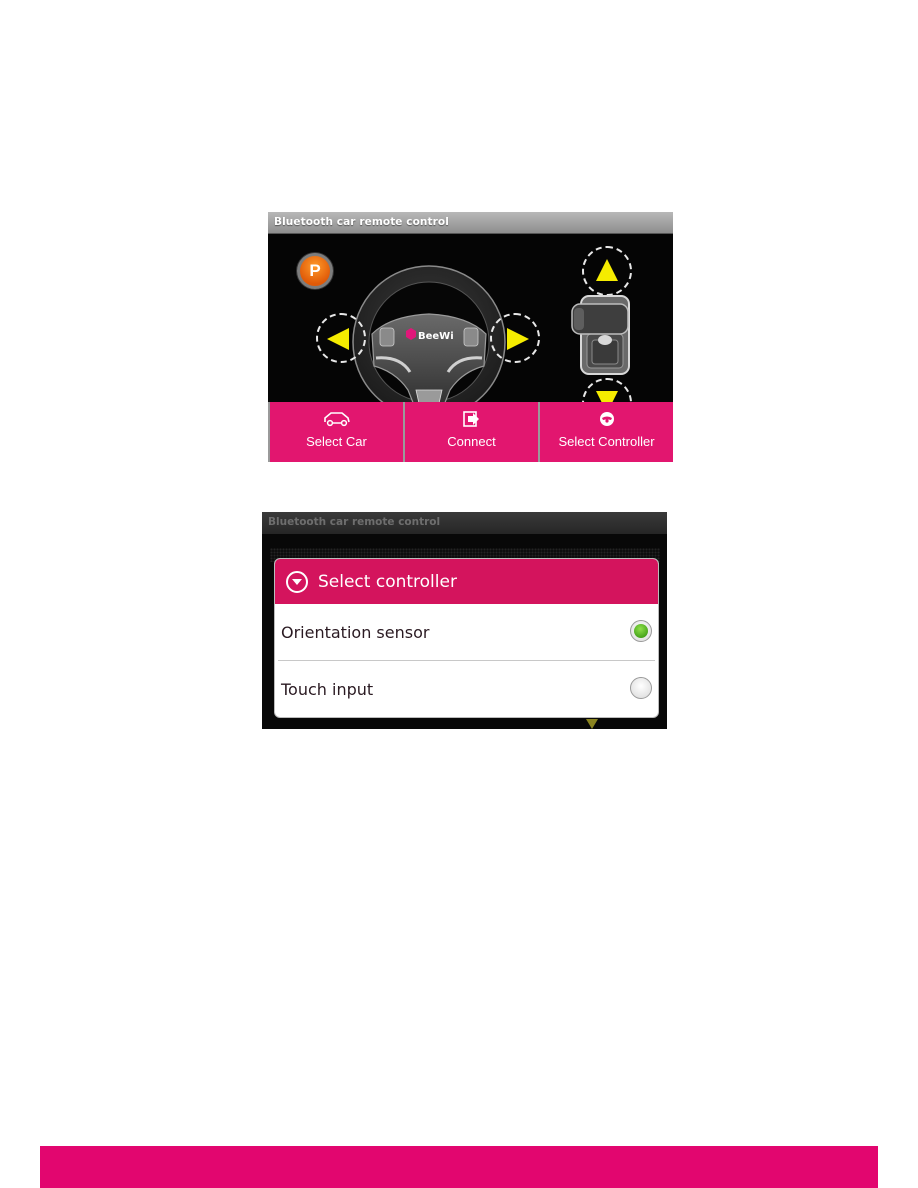  What do you see at coordinates (603, 335) in the screenshot?
I see `gear-shift-icon` at bounding box center [603, 335].